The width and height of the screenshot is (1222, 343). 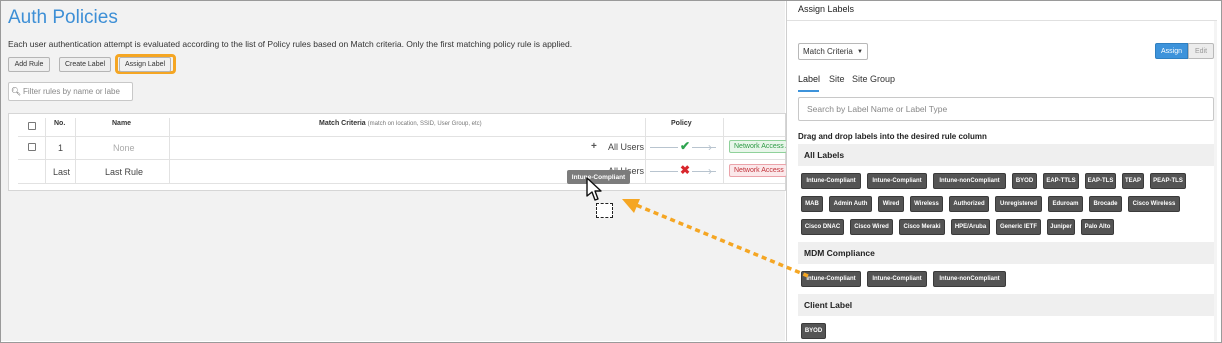 I want to click on label-chip: Unregistered, so click(x=1018, y=204).